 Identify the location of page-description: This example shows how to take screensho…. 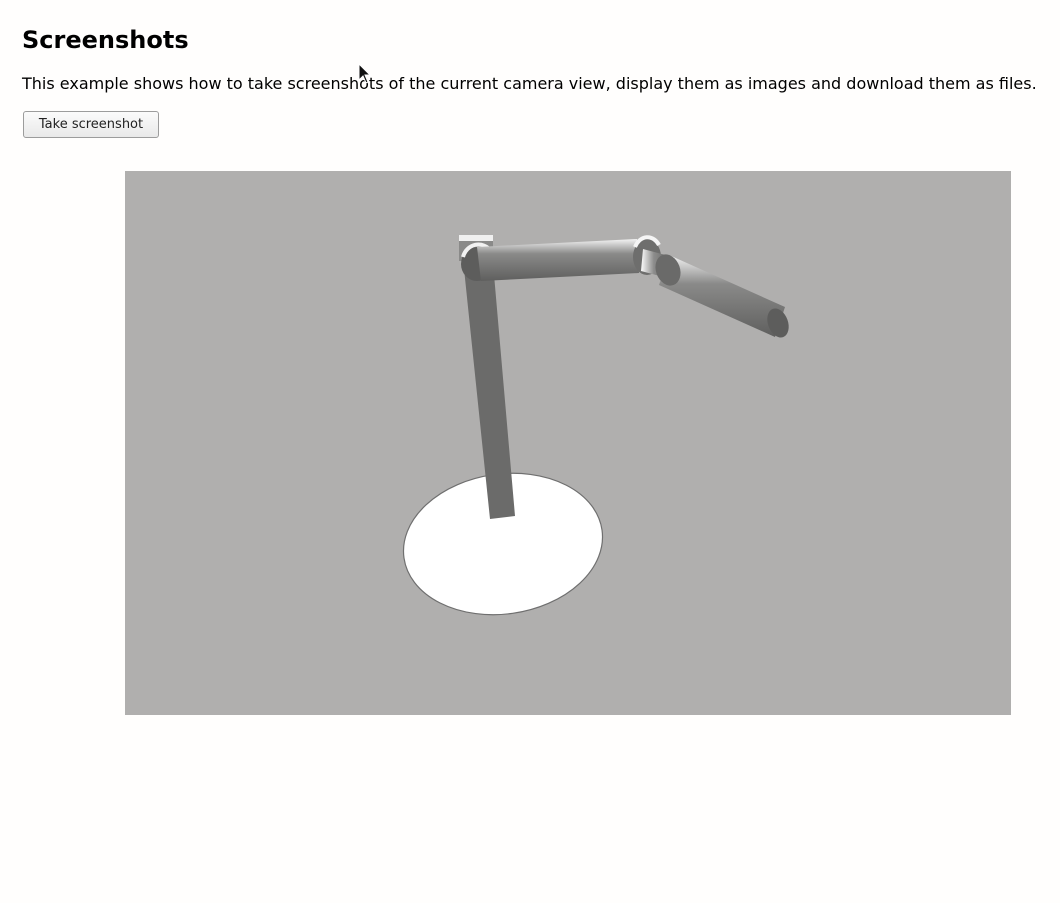
(529, 83).